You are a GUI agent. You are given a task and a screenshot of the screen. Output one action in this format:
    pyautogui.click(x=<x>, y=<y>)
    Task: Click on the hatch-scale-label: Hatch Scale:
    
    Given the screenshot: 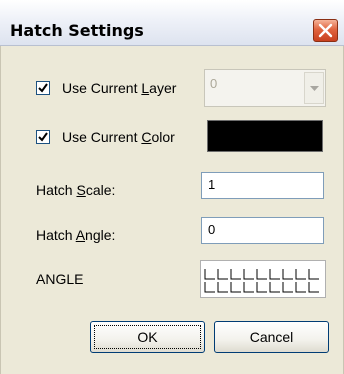 What is the action you would take?
    pyautogui.click(x=76, y=190)
    